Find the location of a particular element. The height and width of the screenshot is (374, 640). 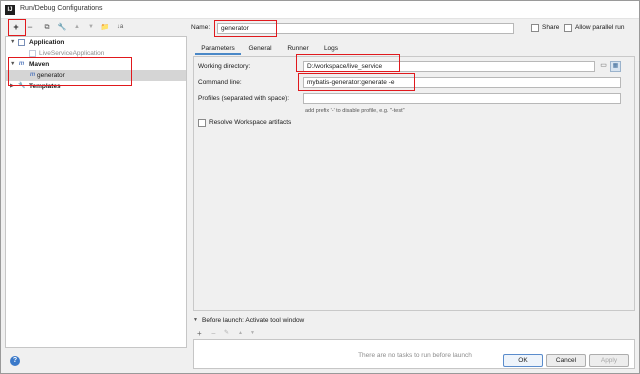

share-label: Share is located at coordinates (551, 27).